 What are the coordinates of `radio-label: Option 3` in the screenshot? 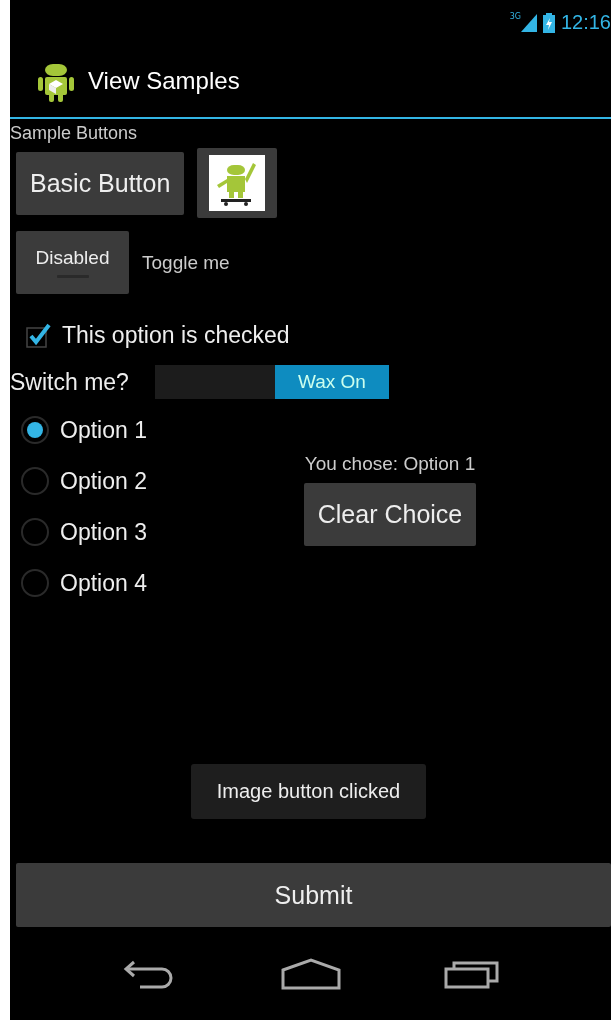 It's located at (103, 532).